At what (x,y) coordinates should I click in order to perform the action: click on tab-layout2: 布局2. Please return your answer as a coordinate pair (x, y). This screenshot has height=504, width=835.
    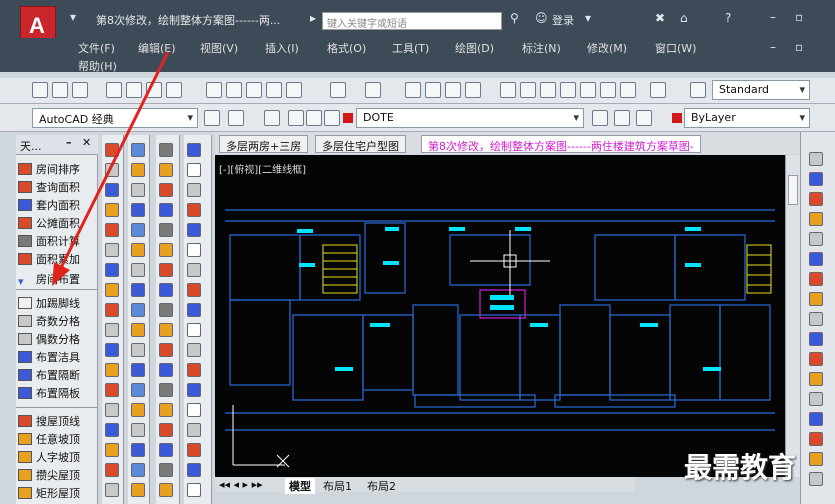
    Looking at the image, I should click on (381, 486).